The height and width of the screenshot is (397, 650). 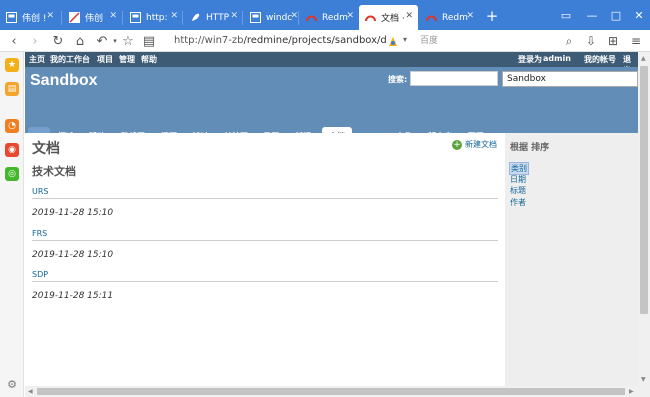 What do you see at coordinates (265, 193) in the screenshot?
I see `document-title-link: URS` at bounding box center [265, 193].